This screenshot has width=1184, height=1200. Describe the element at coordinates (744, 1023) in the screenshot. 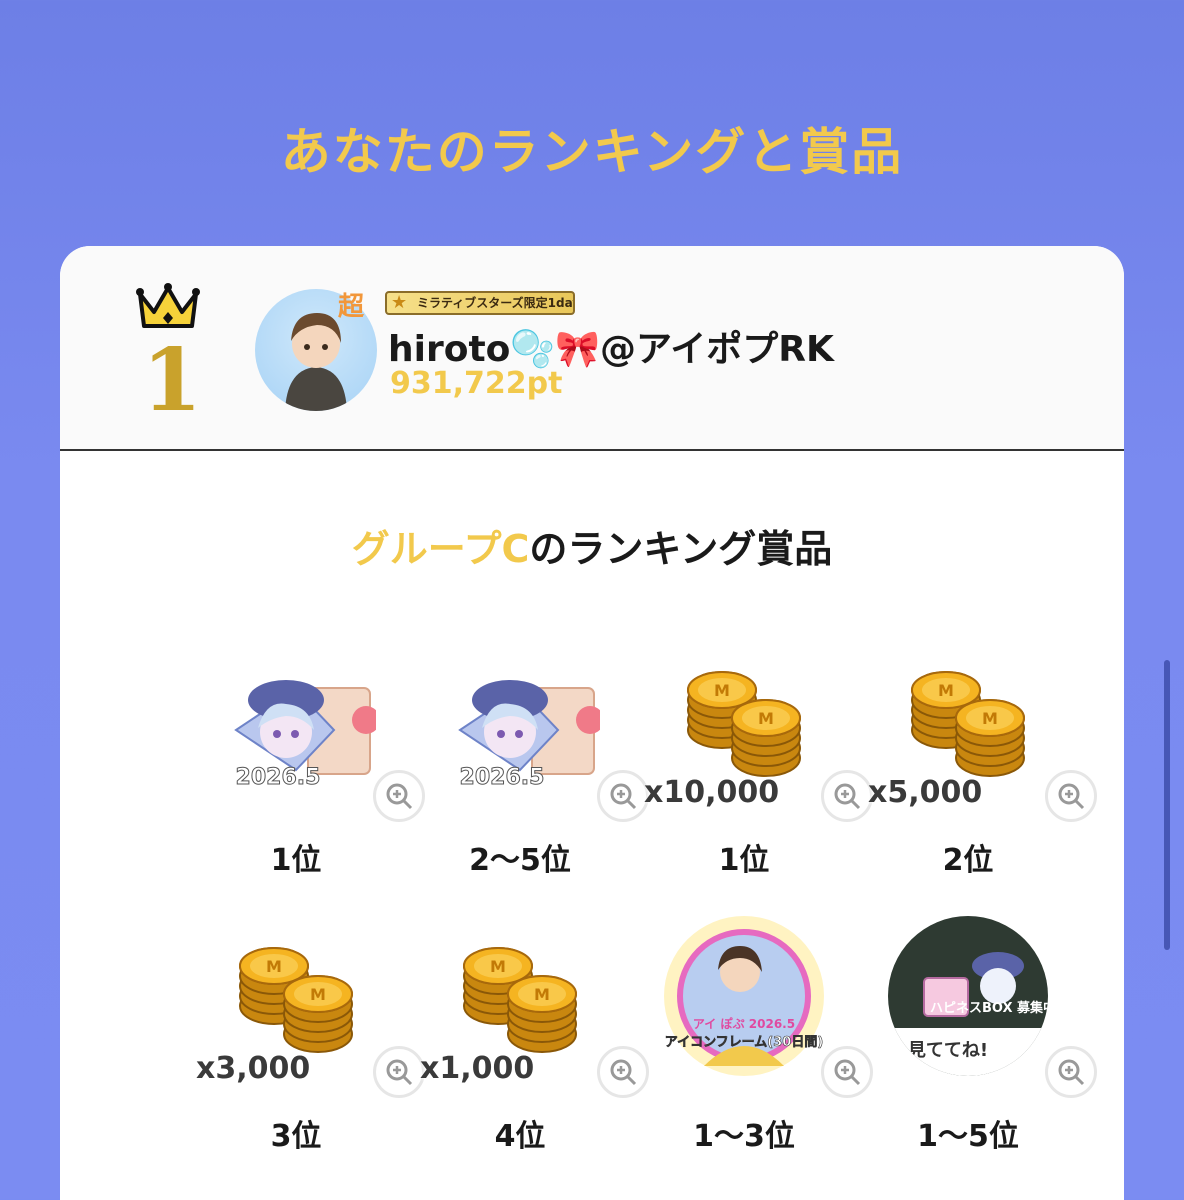

I see `svg-text: アイ ぽぷ 2026.5` at that location.